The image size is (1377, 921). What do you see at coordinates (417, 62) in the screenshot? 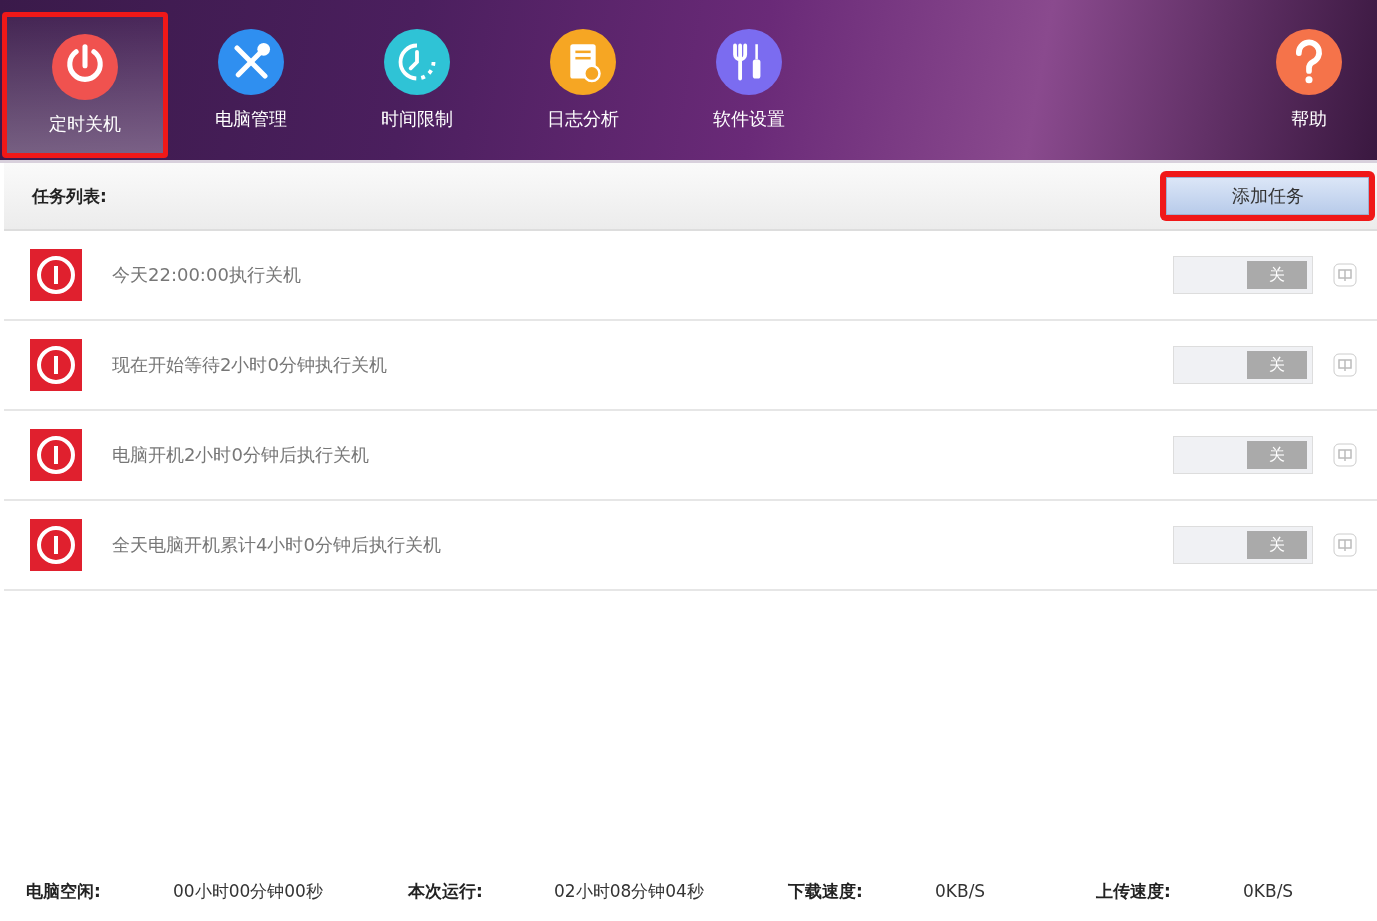
I see `clock-icon` at bounding box center [417, 62].